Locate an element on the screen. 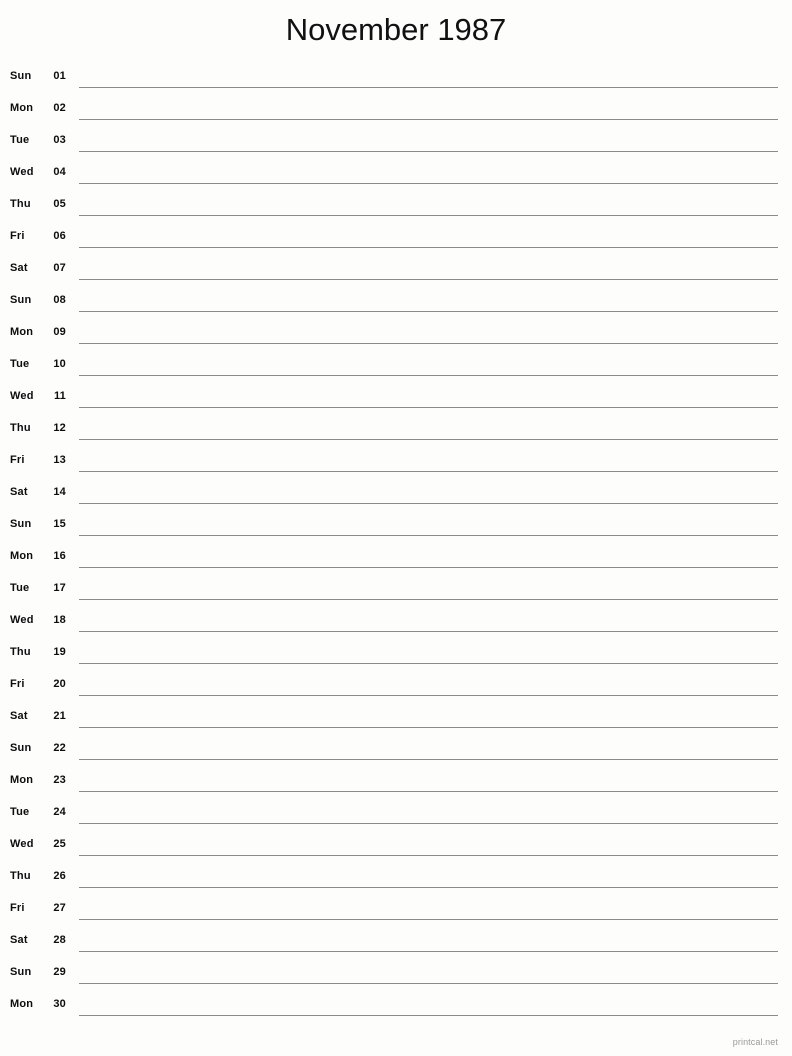 This screenshot has width=792, height=1056. day-row: Sun 01 is located at coordinates (396, 76).